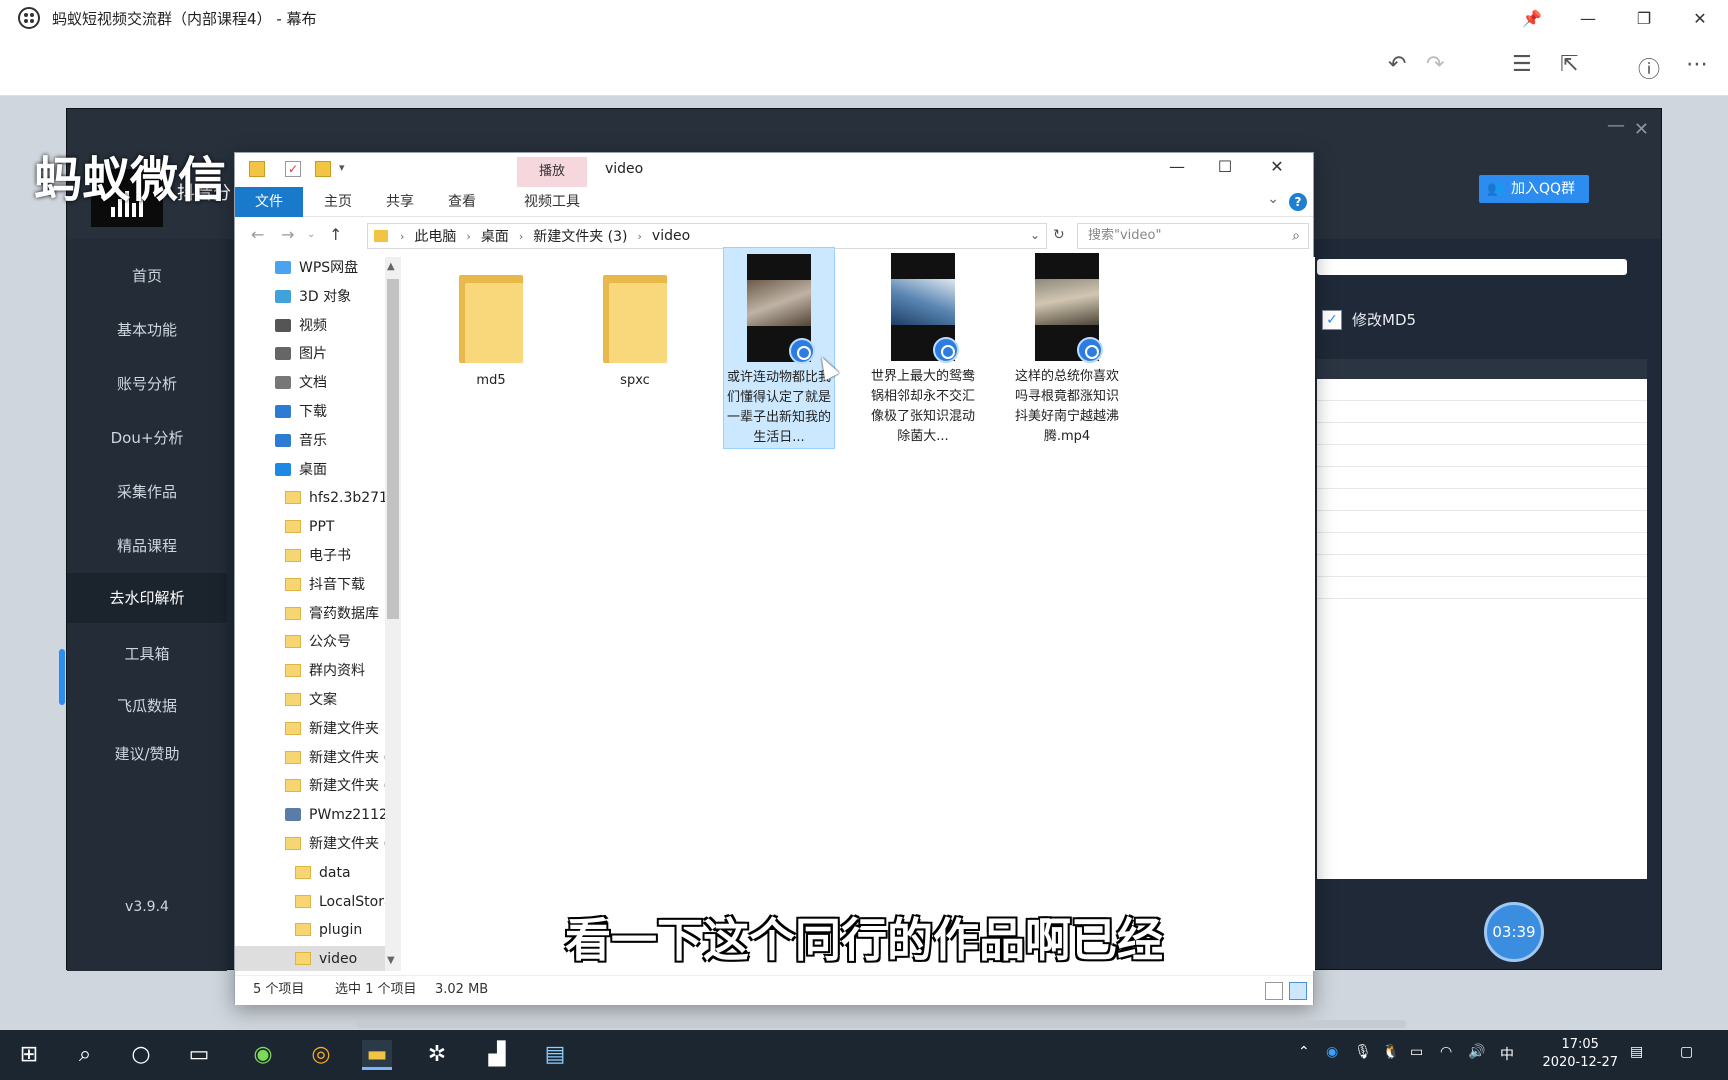  What do you see at coordinates (263, 1055) in the screenshot?
I see `browser-360-icon: ◉` at bounding box center [263, 1055].